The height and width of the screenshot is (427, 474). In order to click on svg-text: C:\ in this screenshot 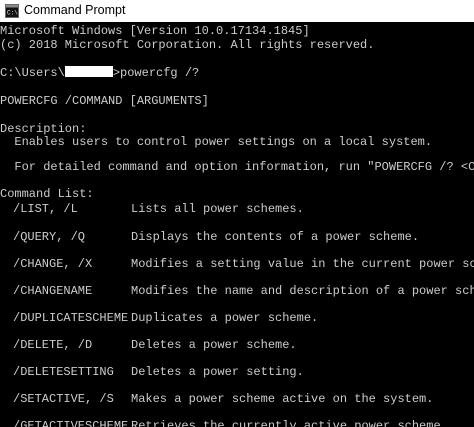, I will do `click(12, 13)`.